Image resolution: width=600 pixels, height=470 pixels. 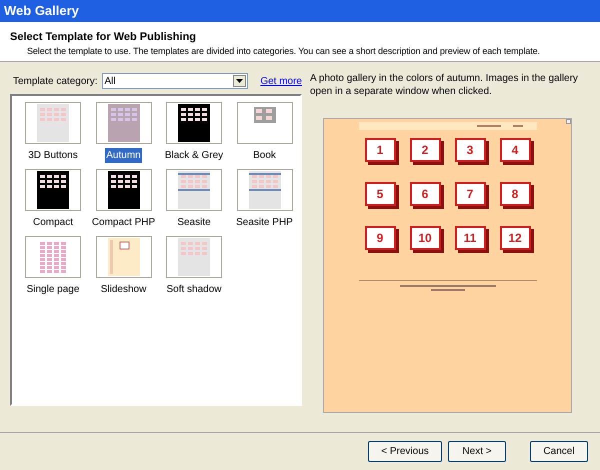 I want to click on template-description: A photo gallery in the colors of autumn. Images in the gallery open in a separate window when clicked., so click(x=444, y=85).